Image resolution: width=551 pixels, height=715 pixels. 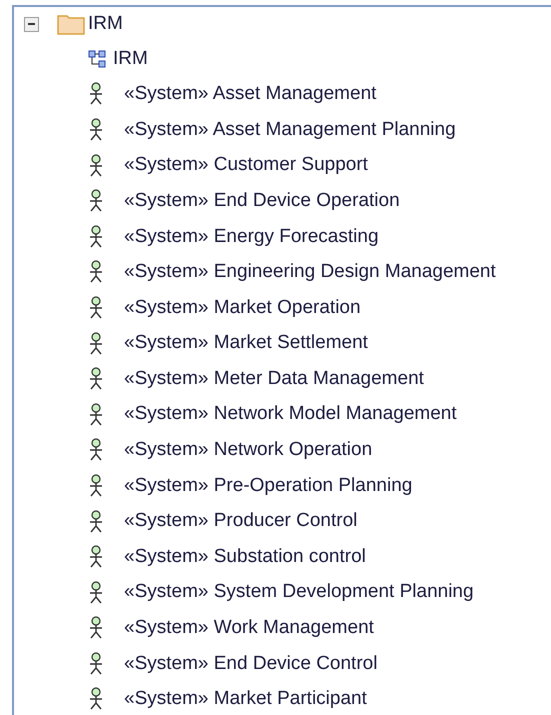 I want to click on collapse-toggle, so click(x=31, y=24).